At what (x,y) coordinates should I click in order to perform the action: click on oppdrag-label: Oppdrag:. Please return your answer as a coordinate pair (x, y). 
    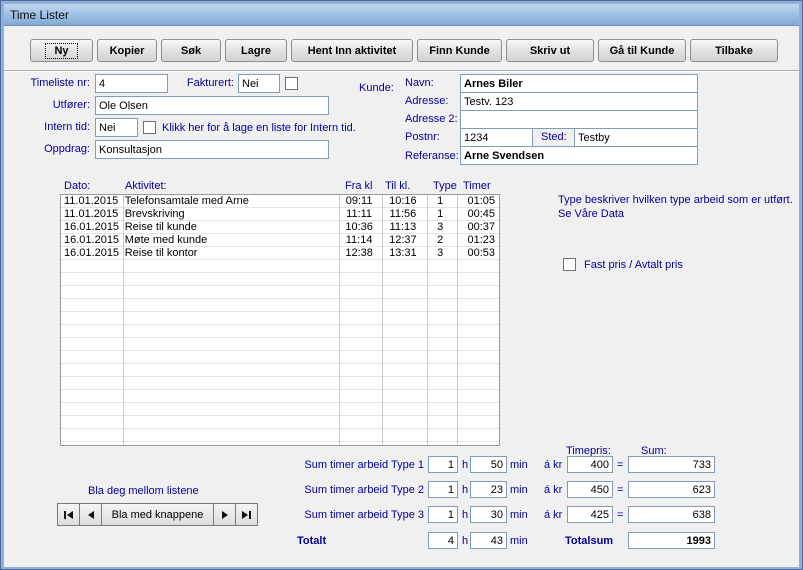
    Looking at the image, I should click on (67, 149).